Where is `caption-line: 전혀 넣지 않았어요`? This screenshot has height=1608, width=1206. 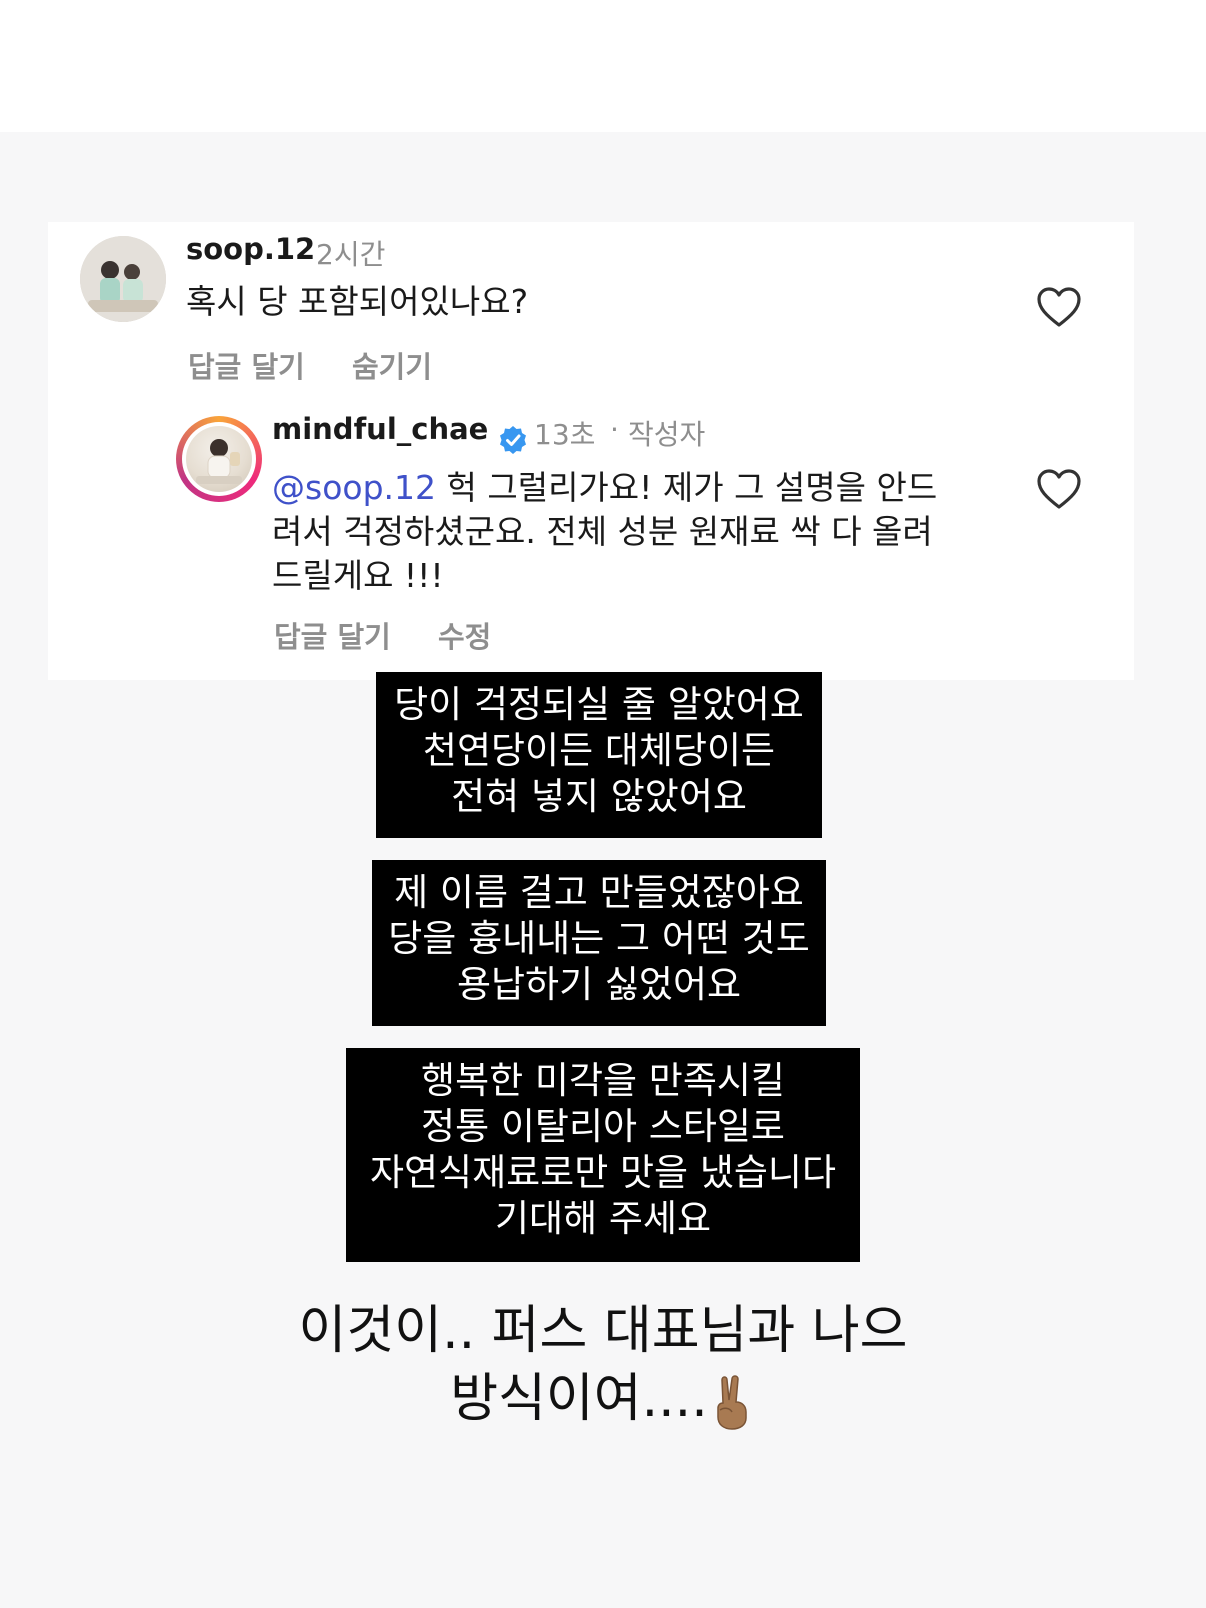 caption-line: 전혀 넣지 않았어요 is located at coordinates (599, 796).